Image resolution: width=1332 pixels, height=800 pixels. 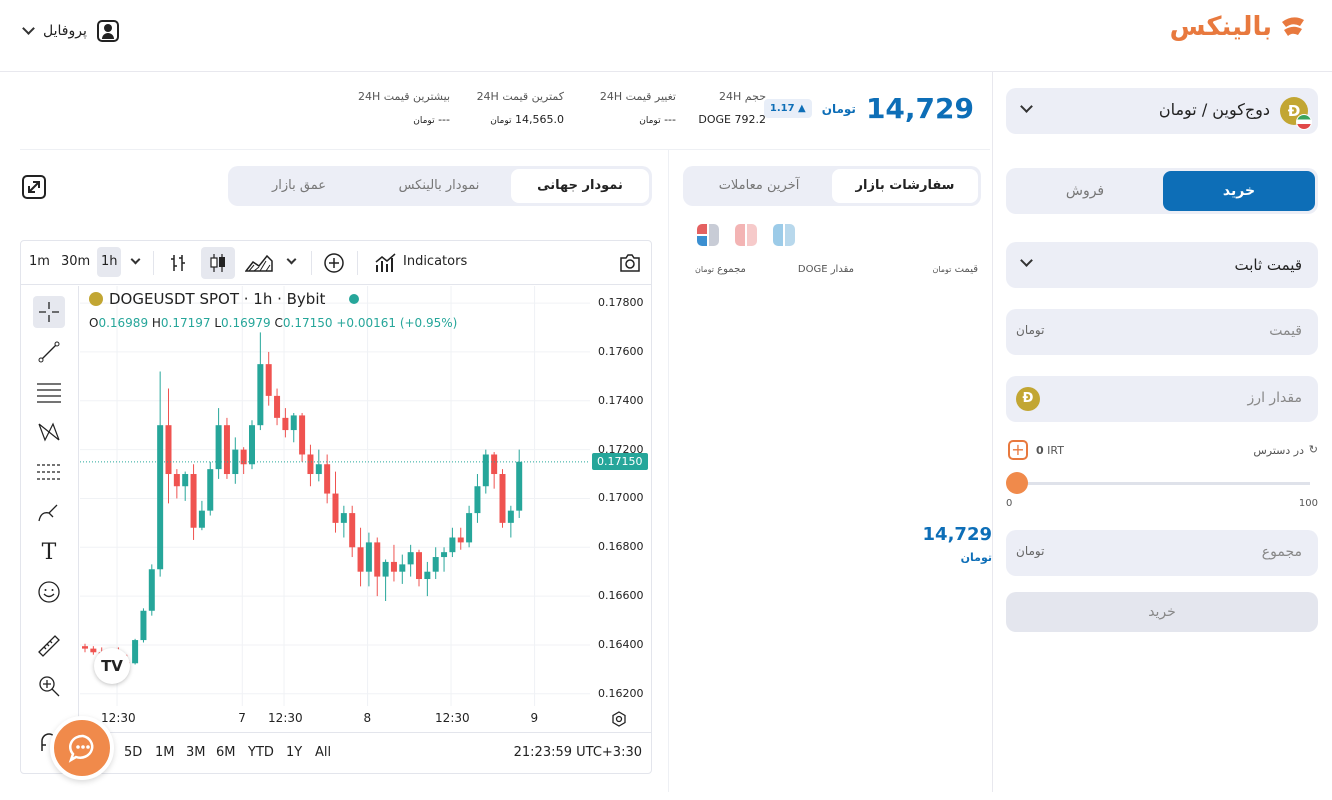 I want to click on time-axis: 12:30 7 12:30 8 12:30 9, so click(x=365, y=719).